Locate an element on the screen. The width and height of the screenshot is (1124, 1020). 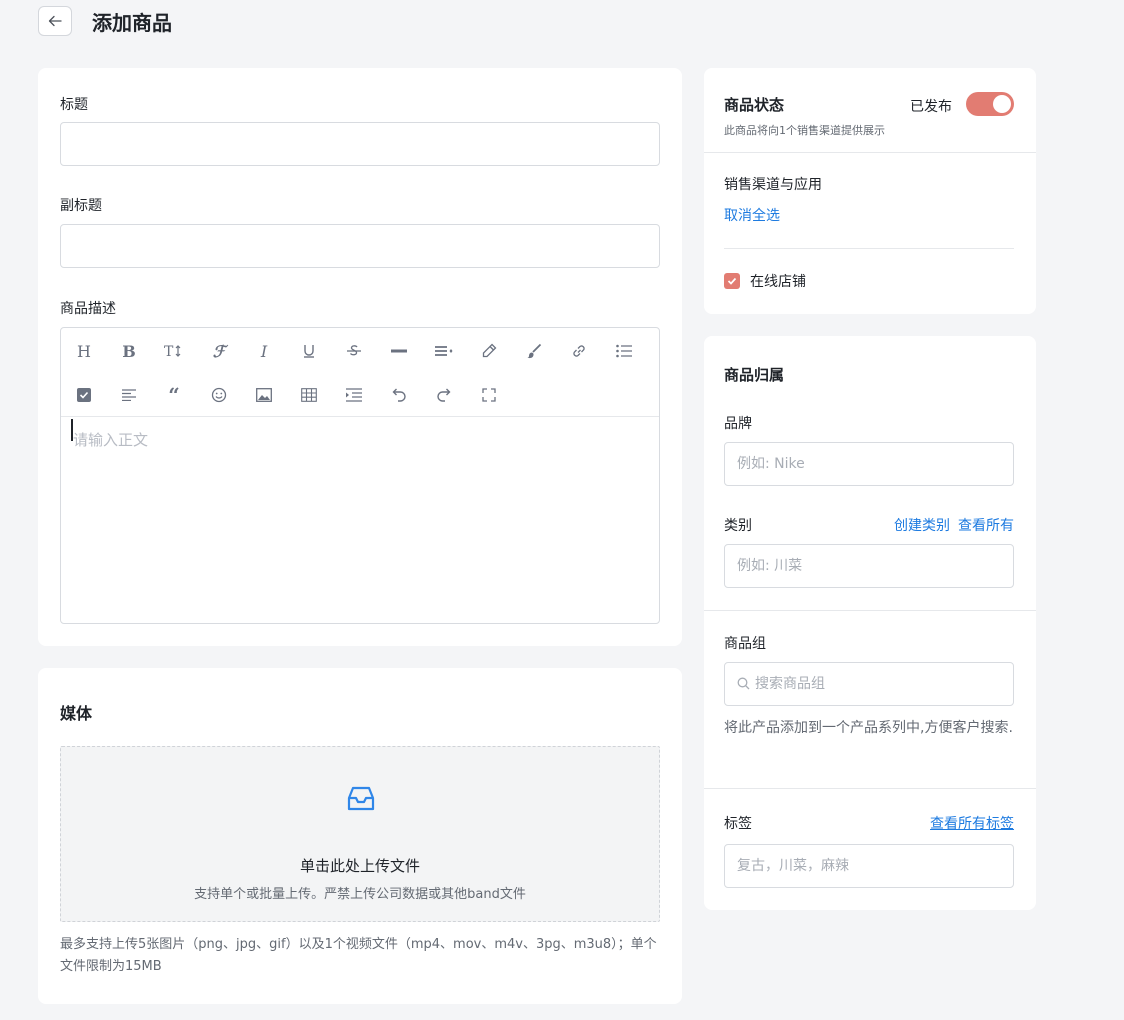
view-all-categories-link: 查看所有 is located at coordinates (986, 526).